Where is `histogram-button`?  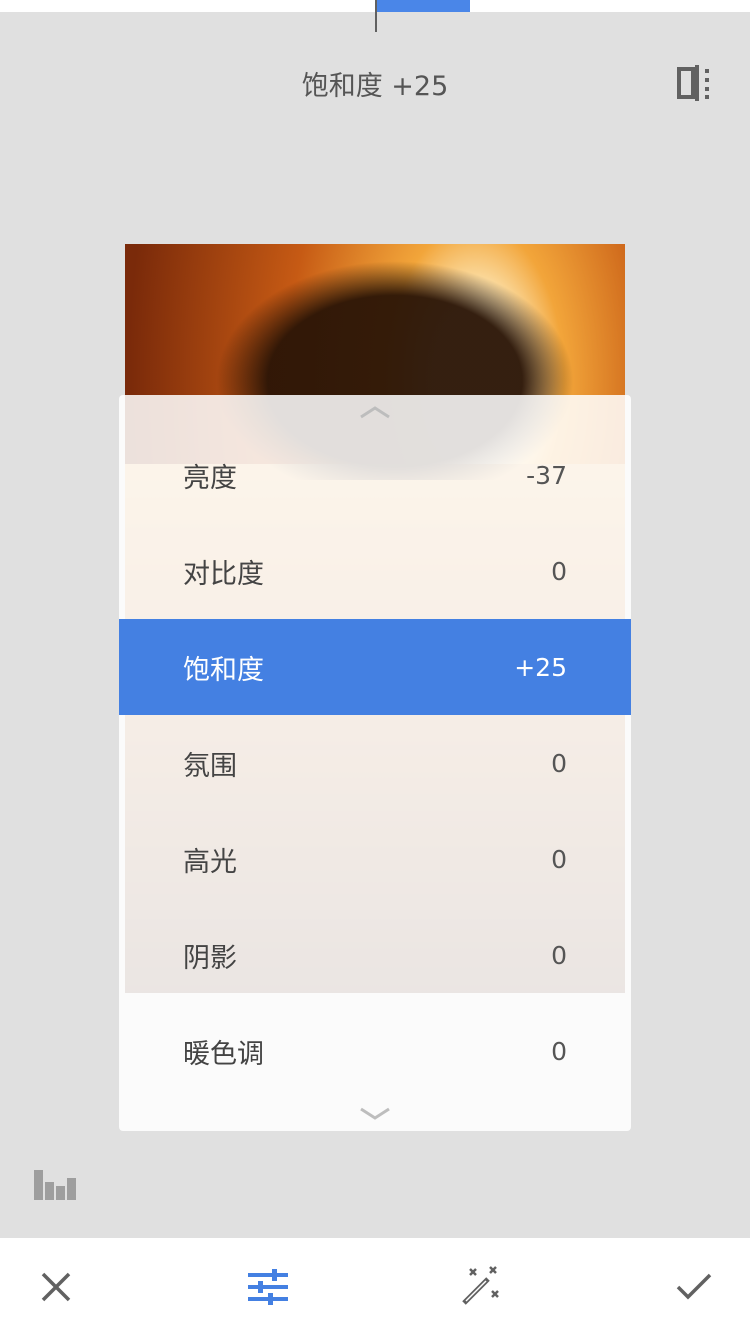
histogram-button is located at coordinates (56, 1182).